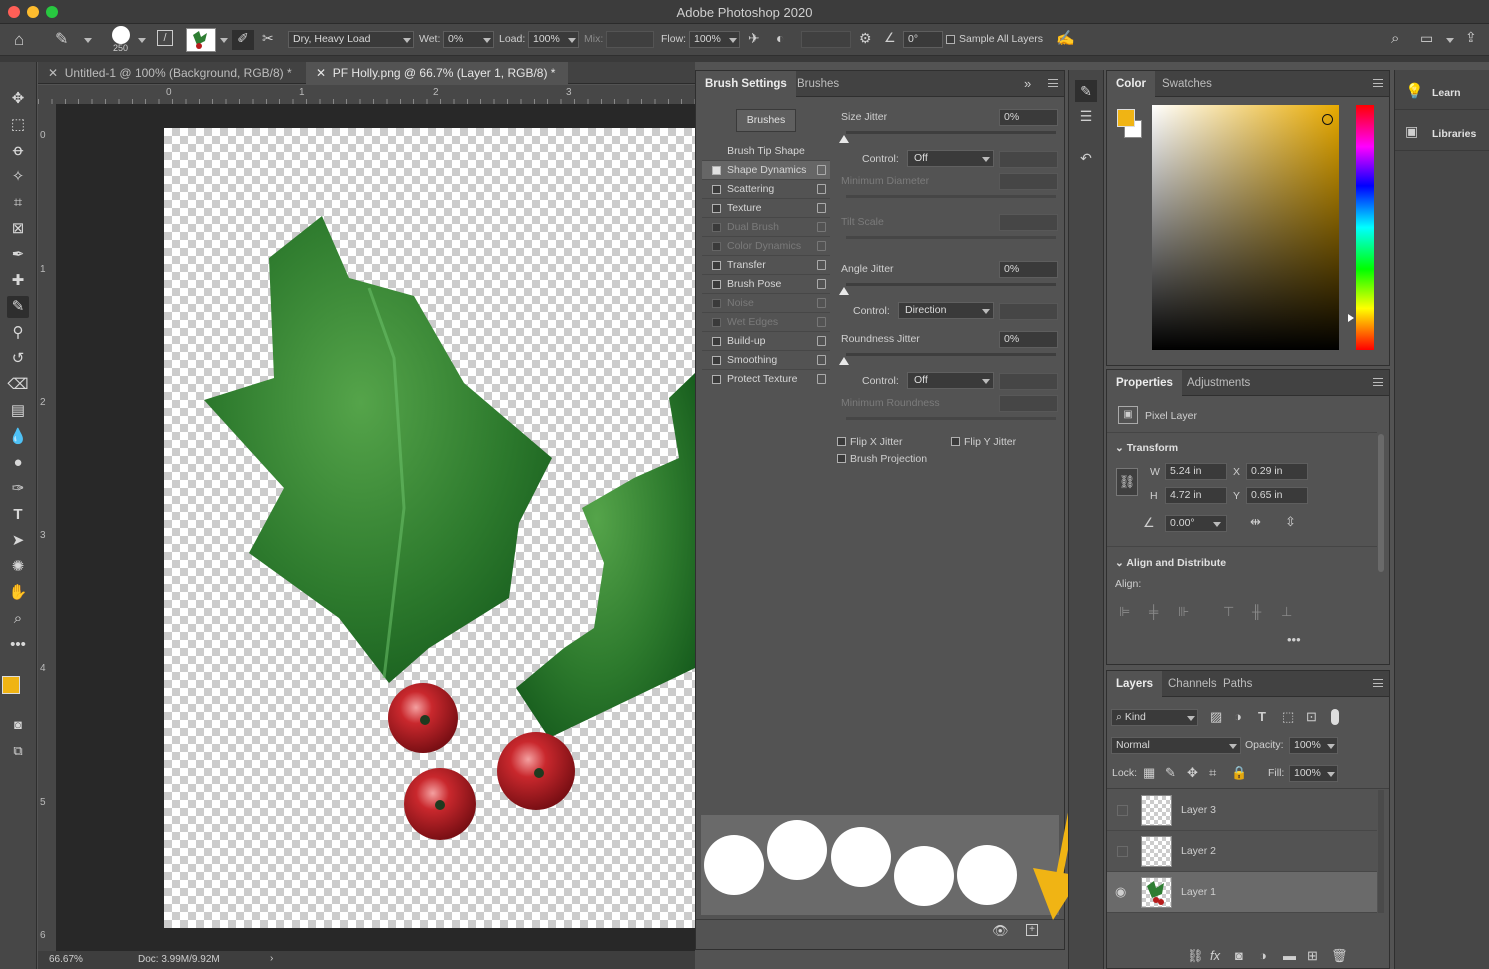 The height and width of the screenshot is (969, 1489). I want to click on tab-brush-settings: Brush Settings, so click(746, 84).